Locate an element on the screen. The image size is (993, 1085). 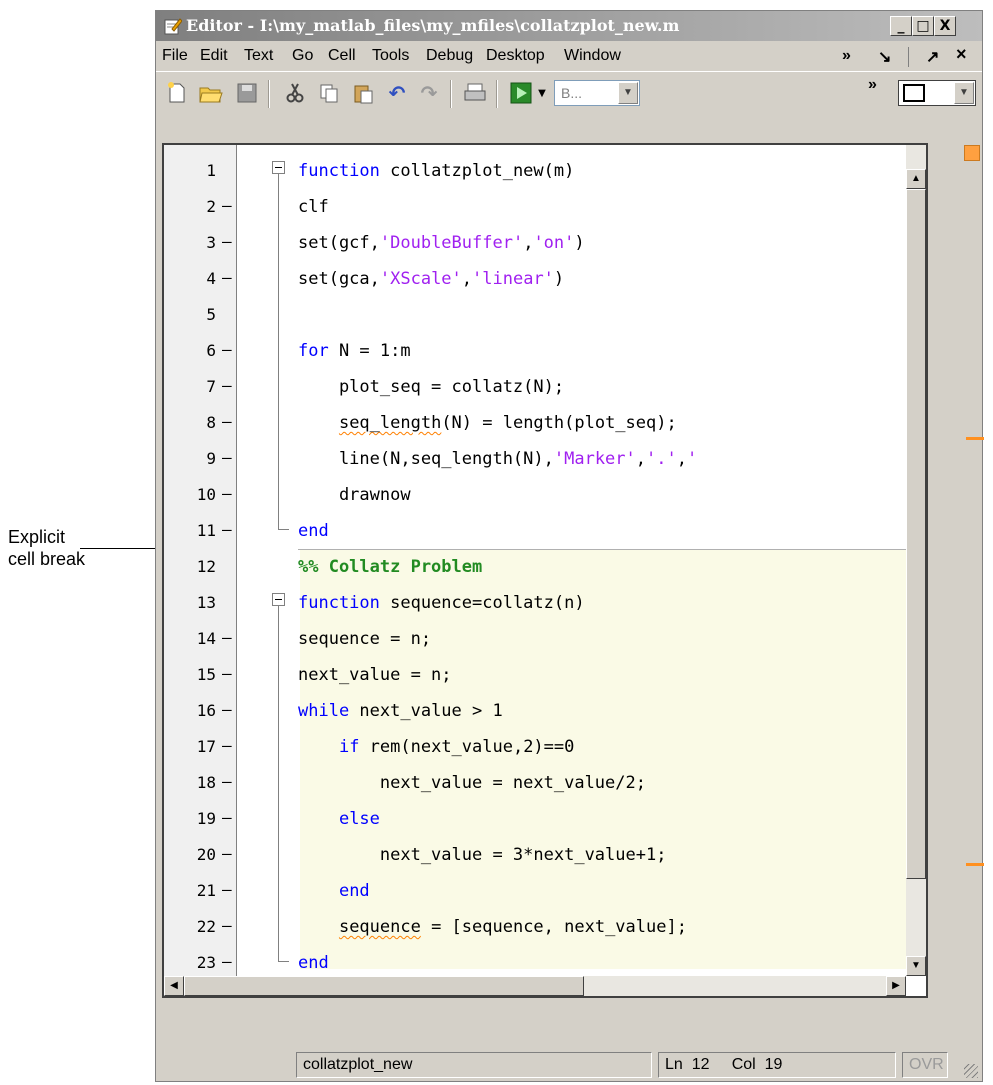
paste-icon is located at coordinates (363, 93).